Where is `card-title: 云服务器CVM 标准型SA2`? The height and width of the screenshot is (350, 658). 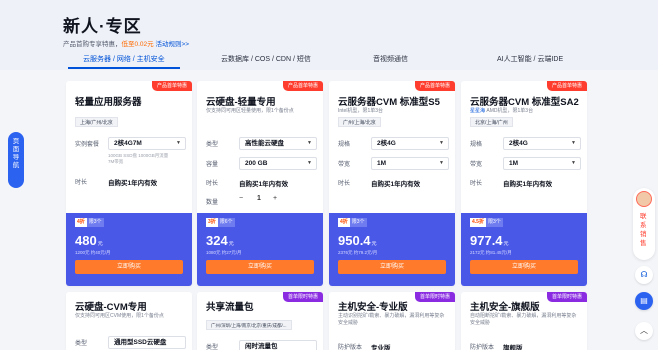
card-title: 云服务器CVM 标准型SA2 is located at coordinates (524, 102).